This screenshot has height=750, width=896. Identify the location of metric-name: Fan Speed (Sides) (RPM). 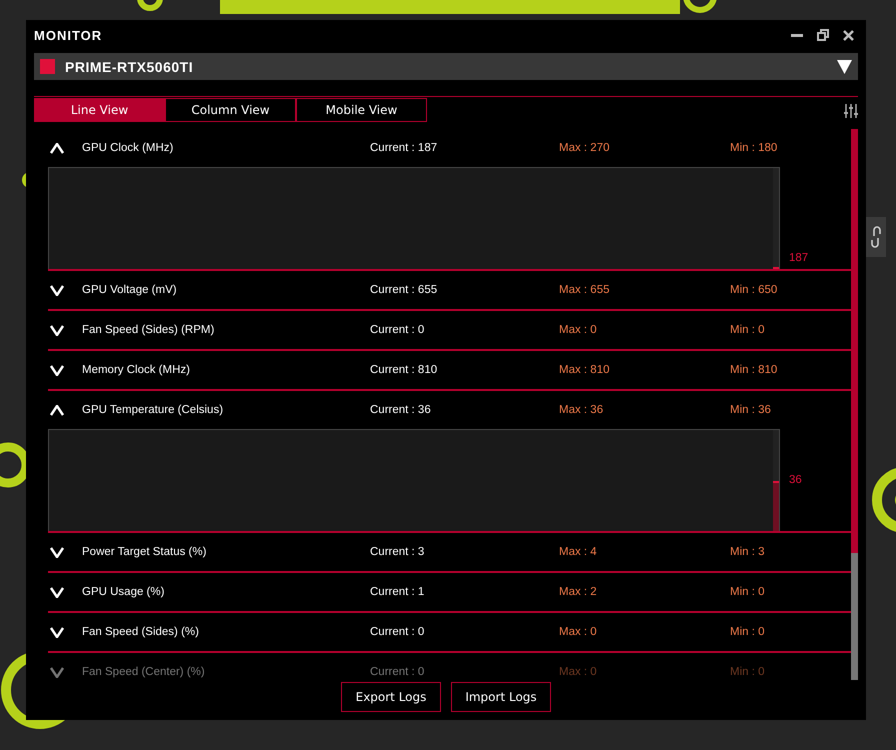
(149, 330).